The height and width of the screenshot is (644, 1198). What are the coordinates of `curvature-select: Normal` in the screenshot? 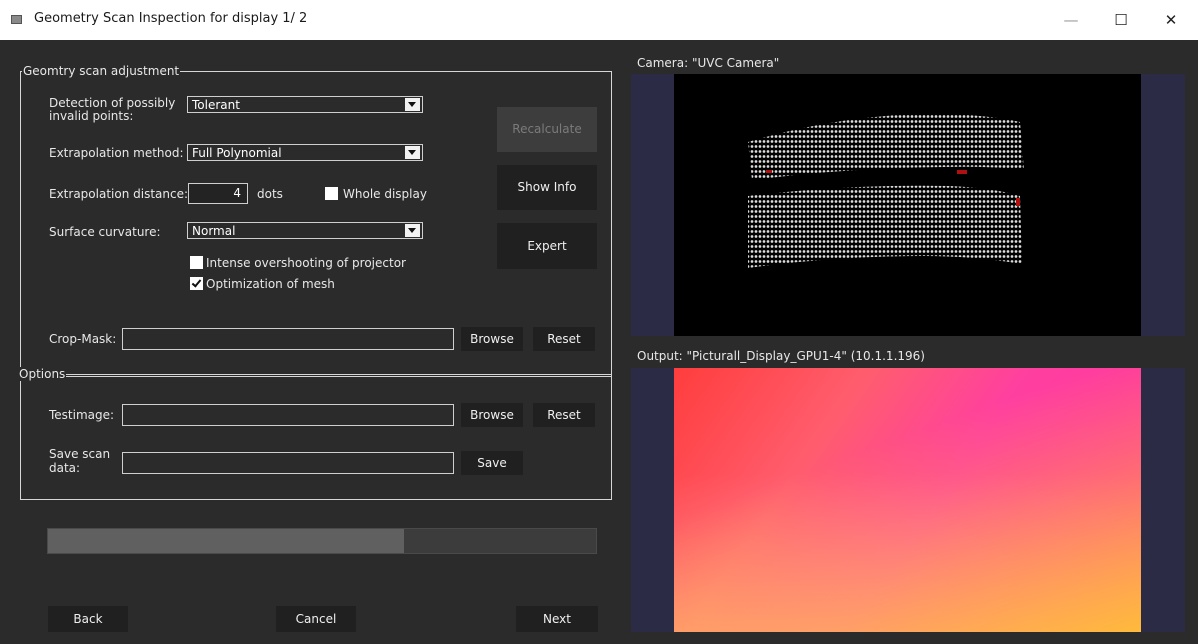 It's located at (305, 230).